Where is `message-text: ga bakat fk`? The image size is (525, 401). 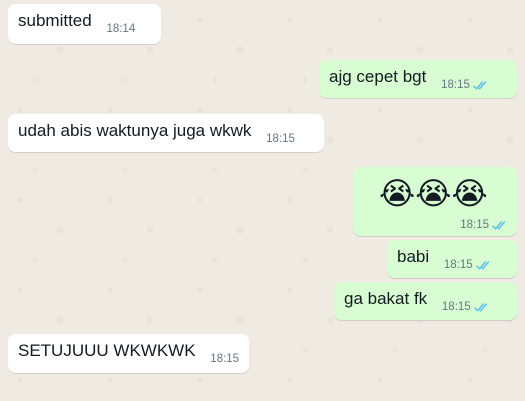 message-text: ga bakat fk is located at coordinates (386, 298).